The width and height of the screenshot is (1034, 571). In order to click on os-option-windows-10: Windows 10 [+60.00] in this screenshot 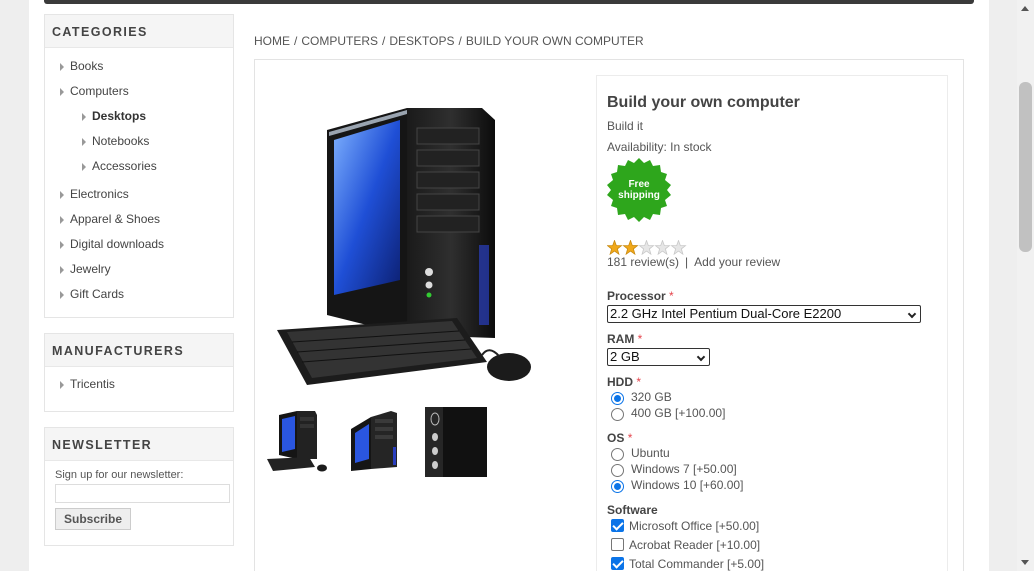, I will do `click(675, 485)`.